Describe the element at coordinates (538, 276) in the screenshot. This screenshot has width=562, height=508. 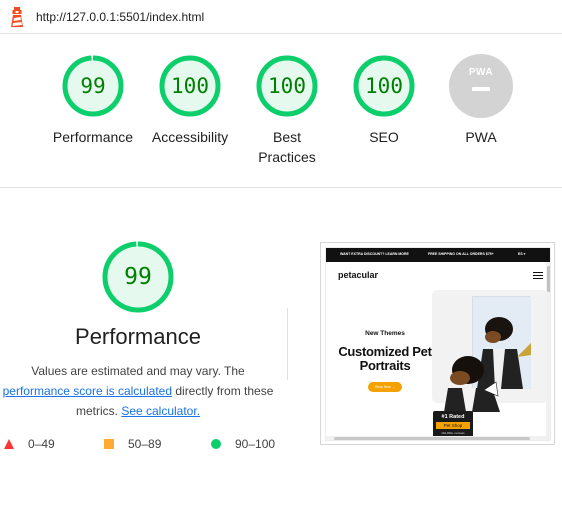
I see `menu-icon` at that location.